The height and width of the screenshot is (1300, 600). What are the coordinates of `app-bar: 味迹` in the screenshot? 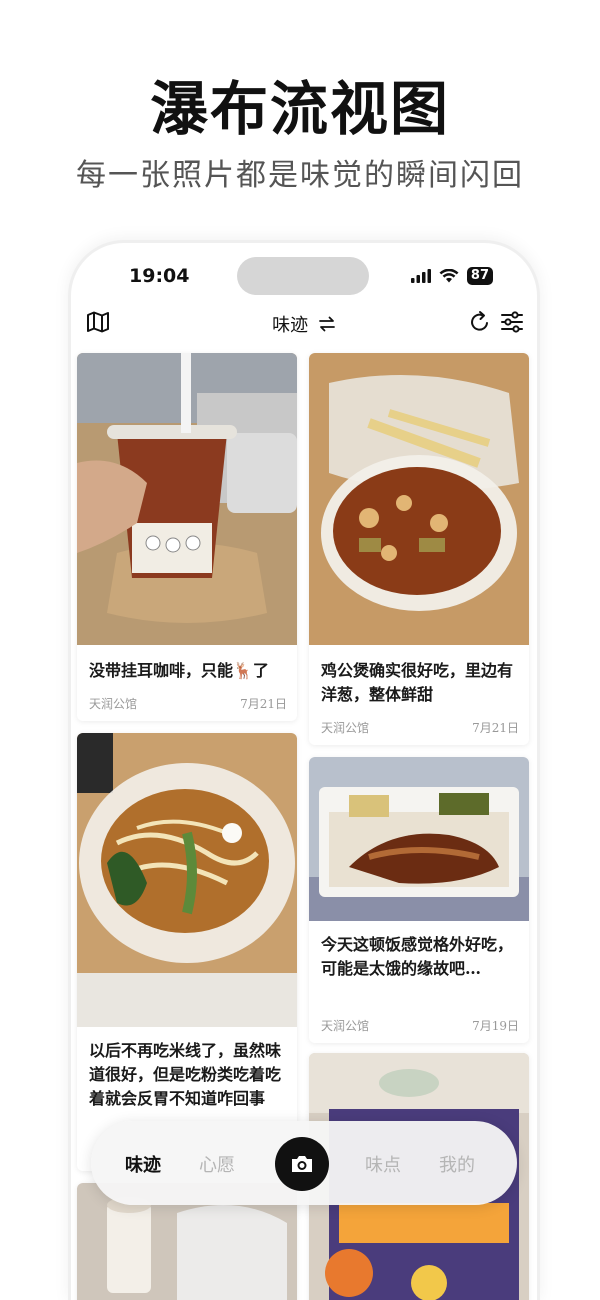 It's located at (304, 328).